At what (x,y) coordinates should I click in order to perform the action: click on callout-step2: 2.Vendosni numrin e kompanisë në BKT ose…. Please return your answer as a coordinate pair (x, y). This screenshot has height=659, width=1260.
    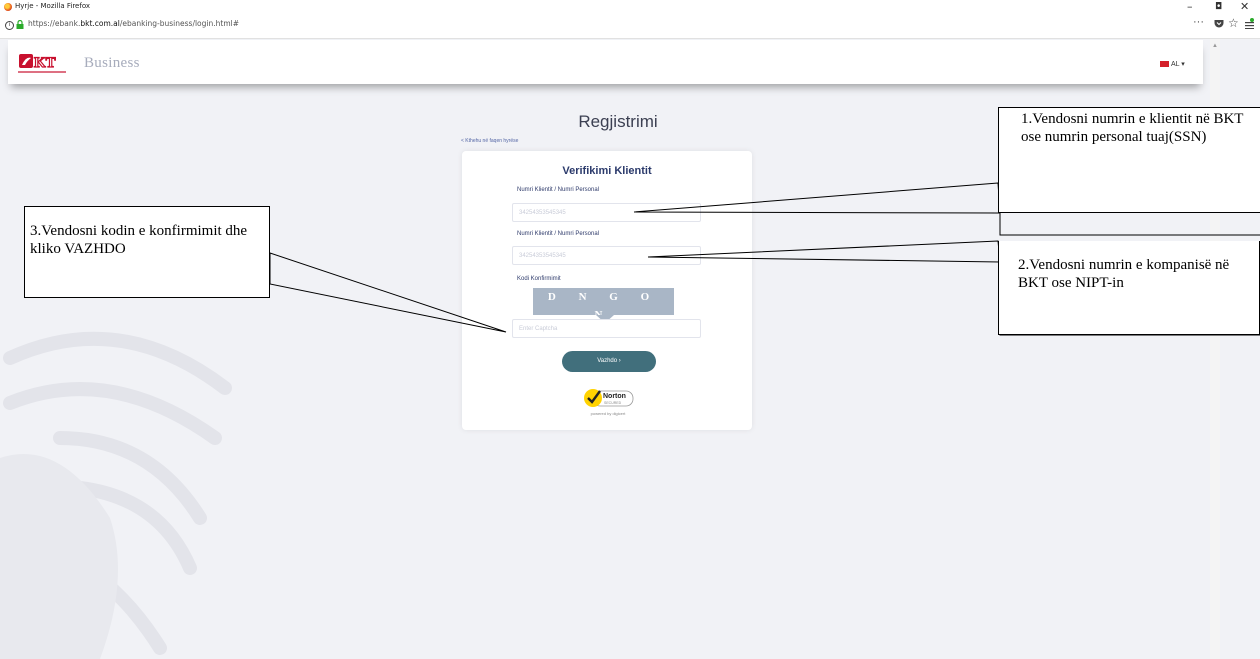
    Looking at the image, I should click on (1129, 288).